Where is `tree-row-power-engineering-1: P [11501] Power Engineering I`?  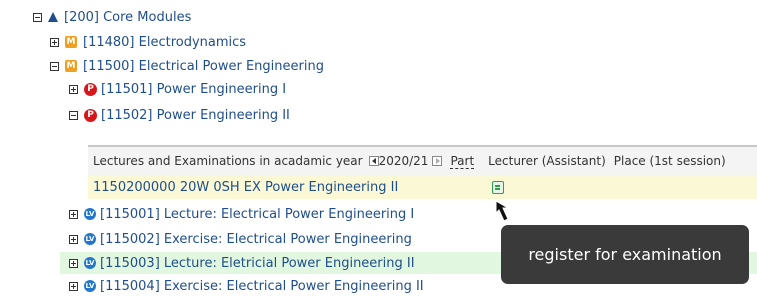 tree-row-power-engineering-1: P [11501] Power Engineering I is located at coordinates (177, 89).